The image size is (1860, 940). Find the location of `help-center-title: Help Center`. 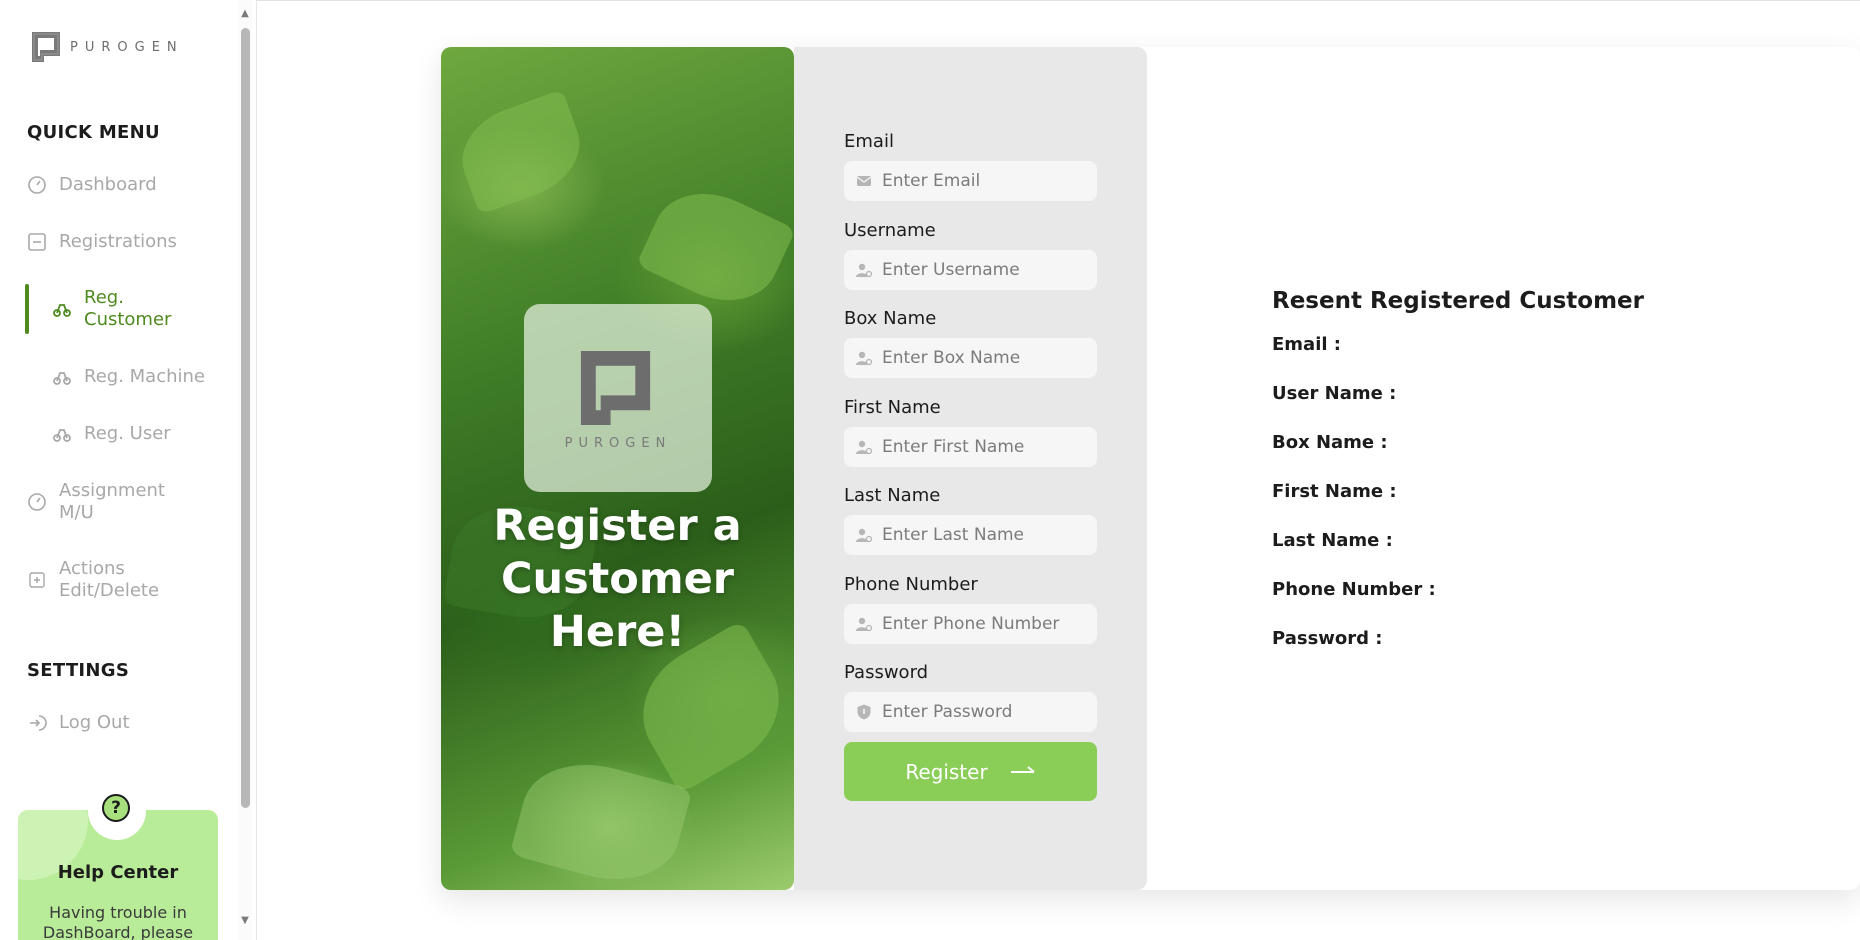

help-center-title: Help Center is located at coordinates (118, 872).